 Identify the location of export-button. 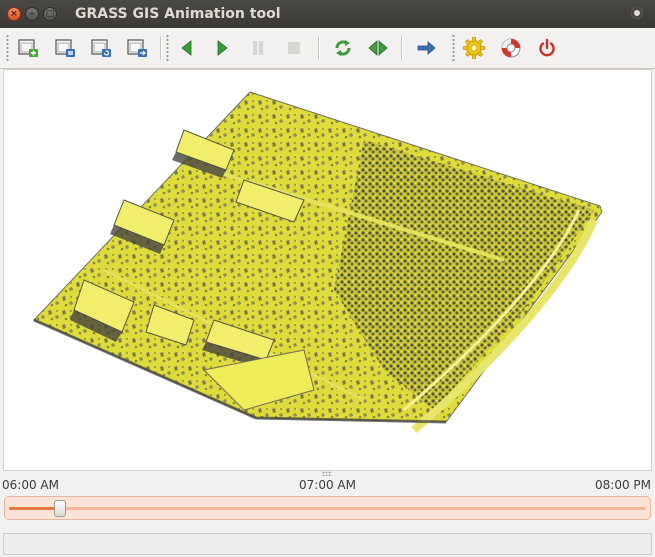
(137, 48).